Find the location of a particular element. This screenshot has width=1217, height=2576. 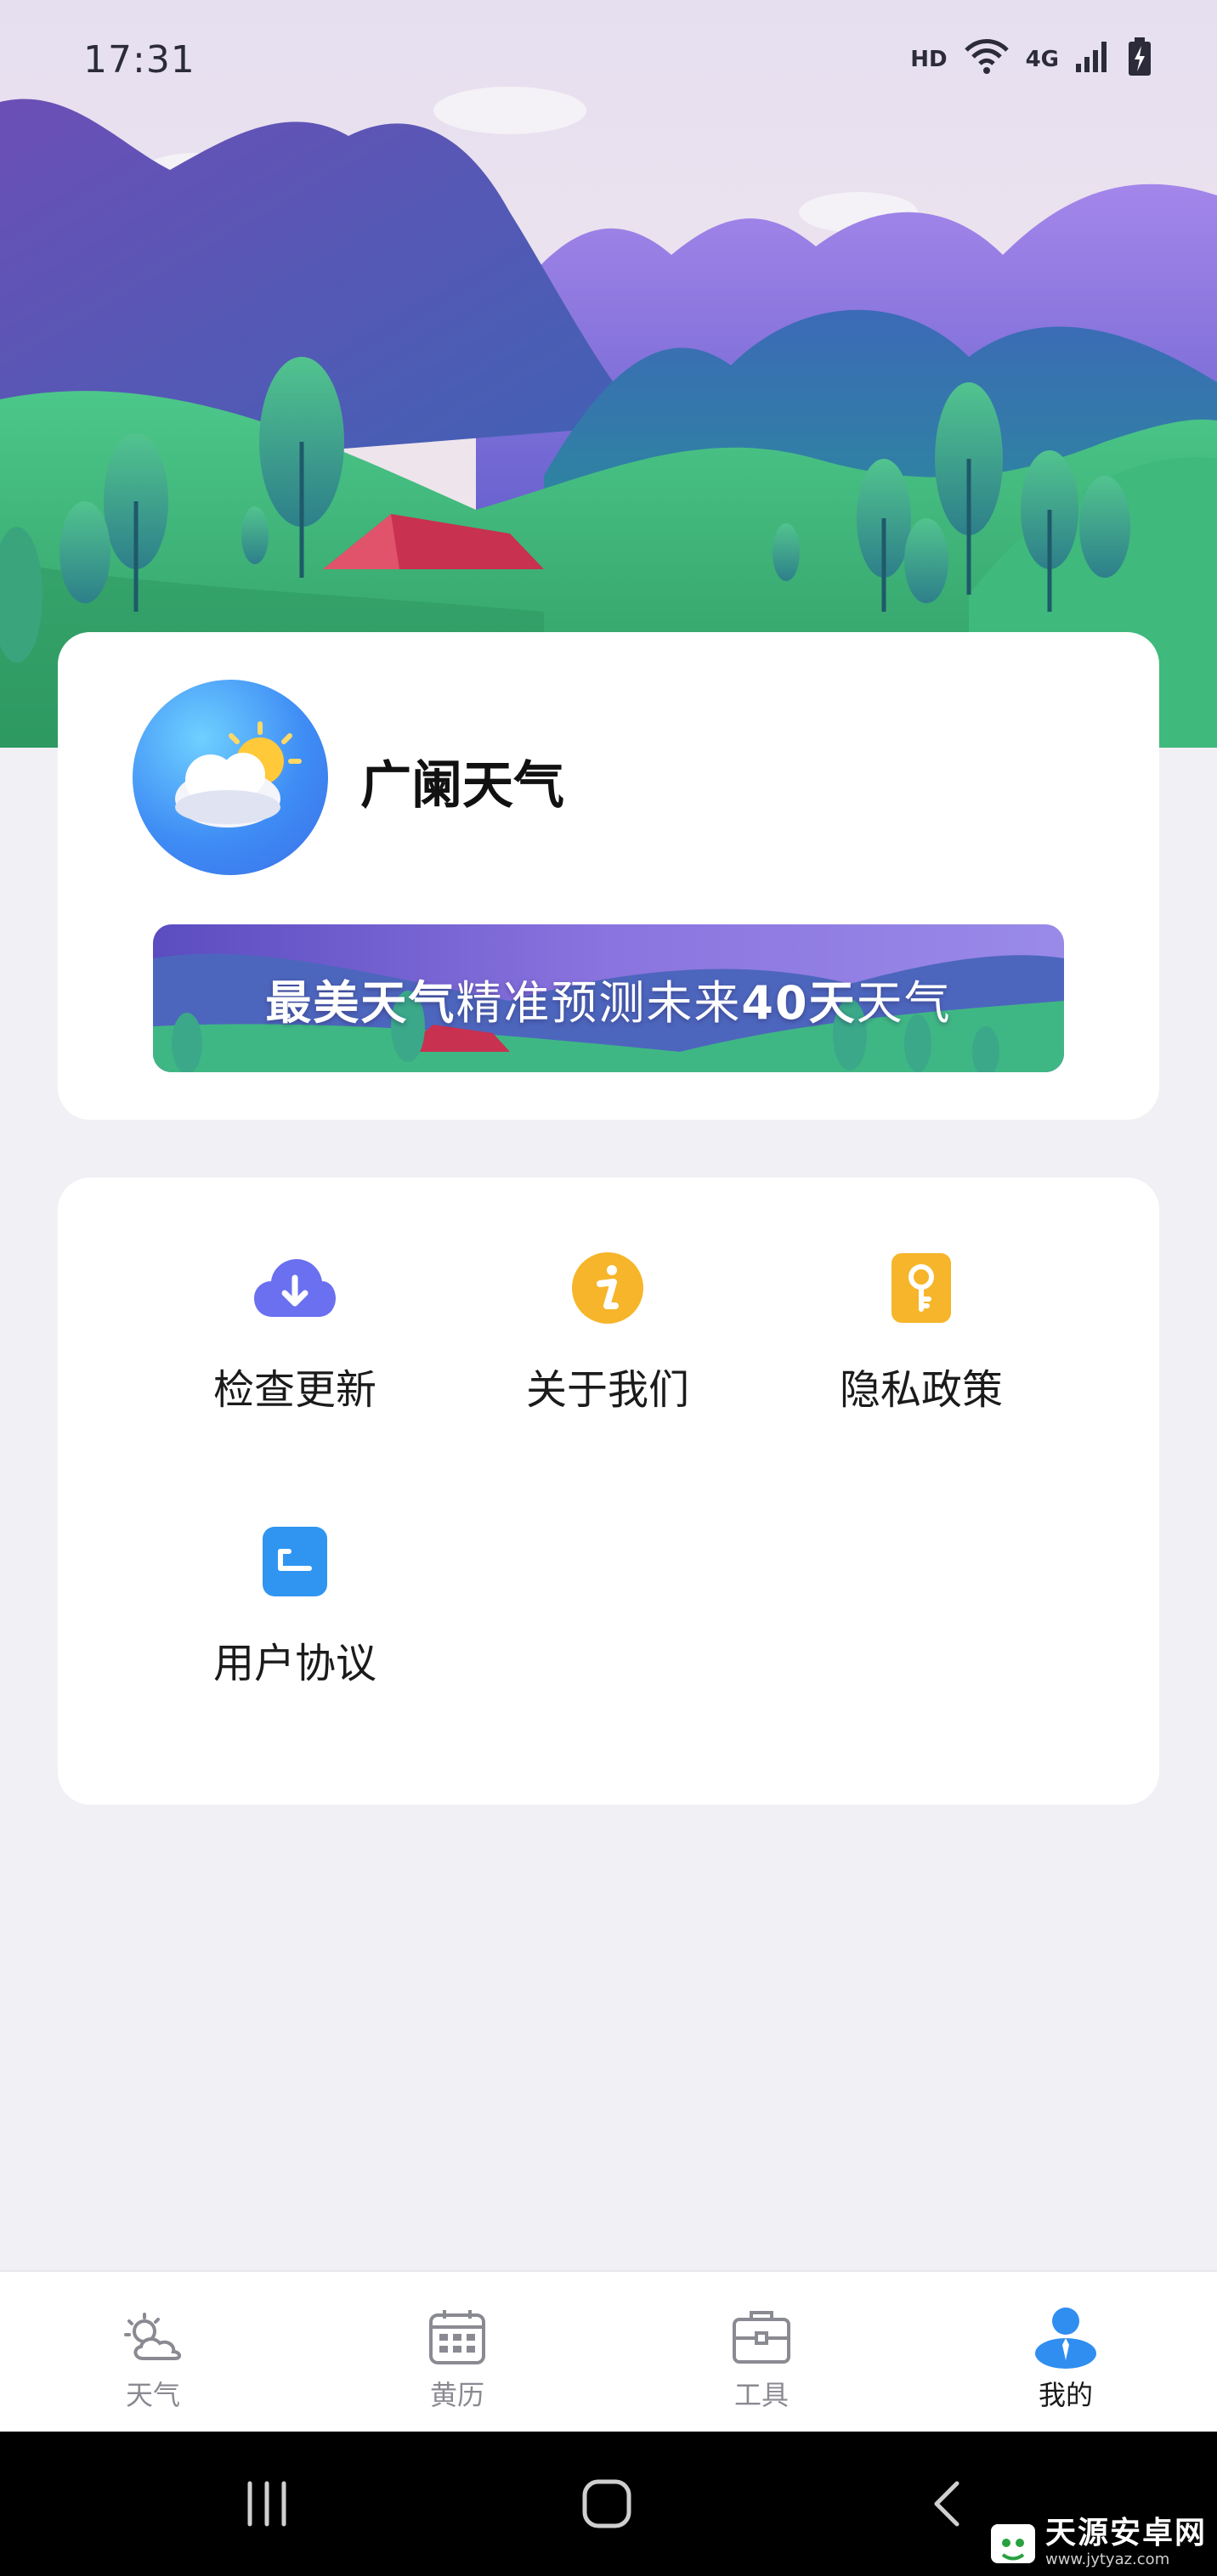

status-bar: 17:31 HD 4G is located at coordinates (608, 59).